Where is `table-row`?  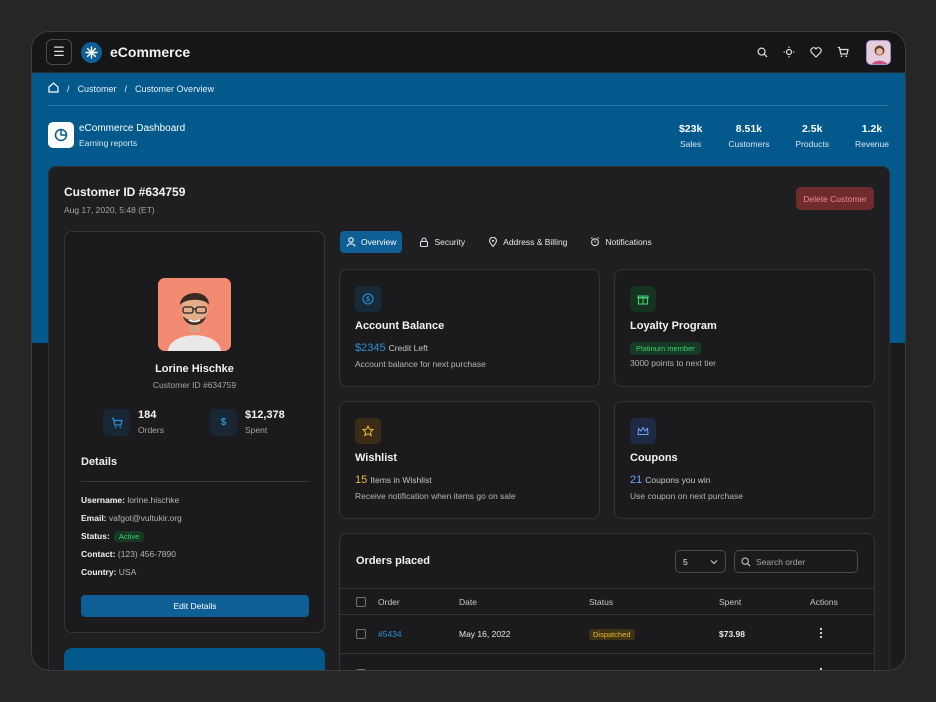 table-row is located at coordinates (607, 662).